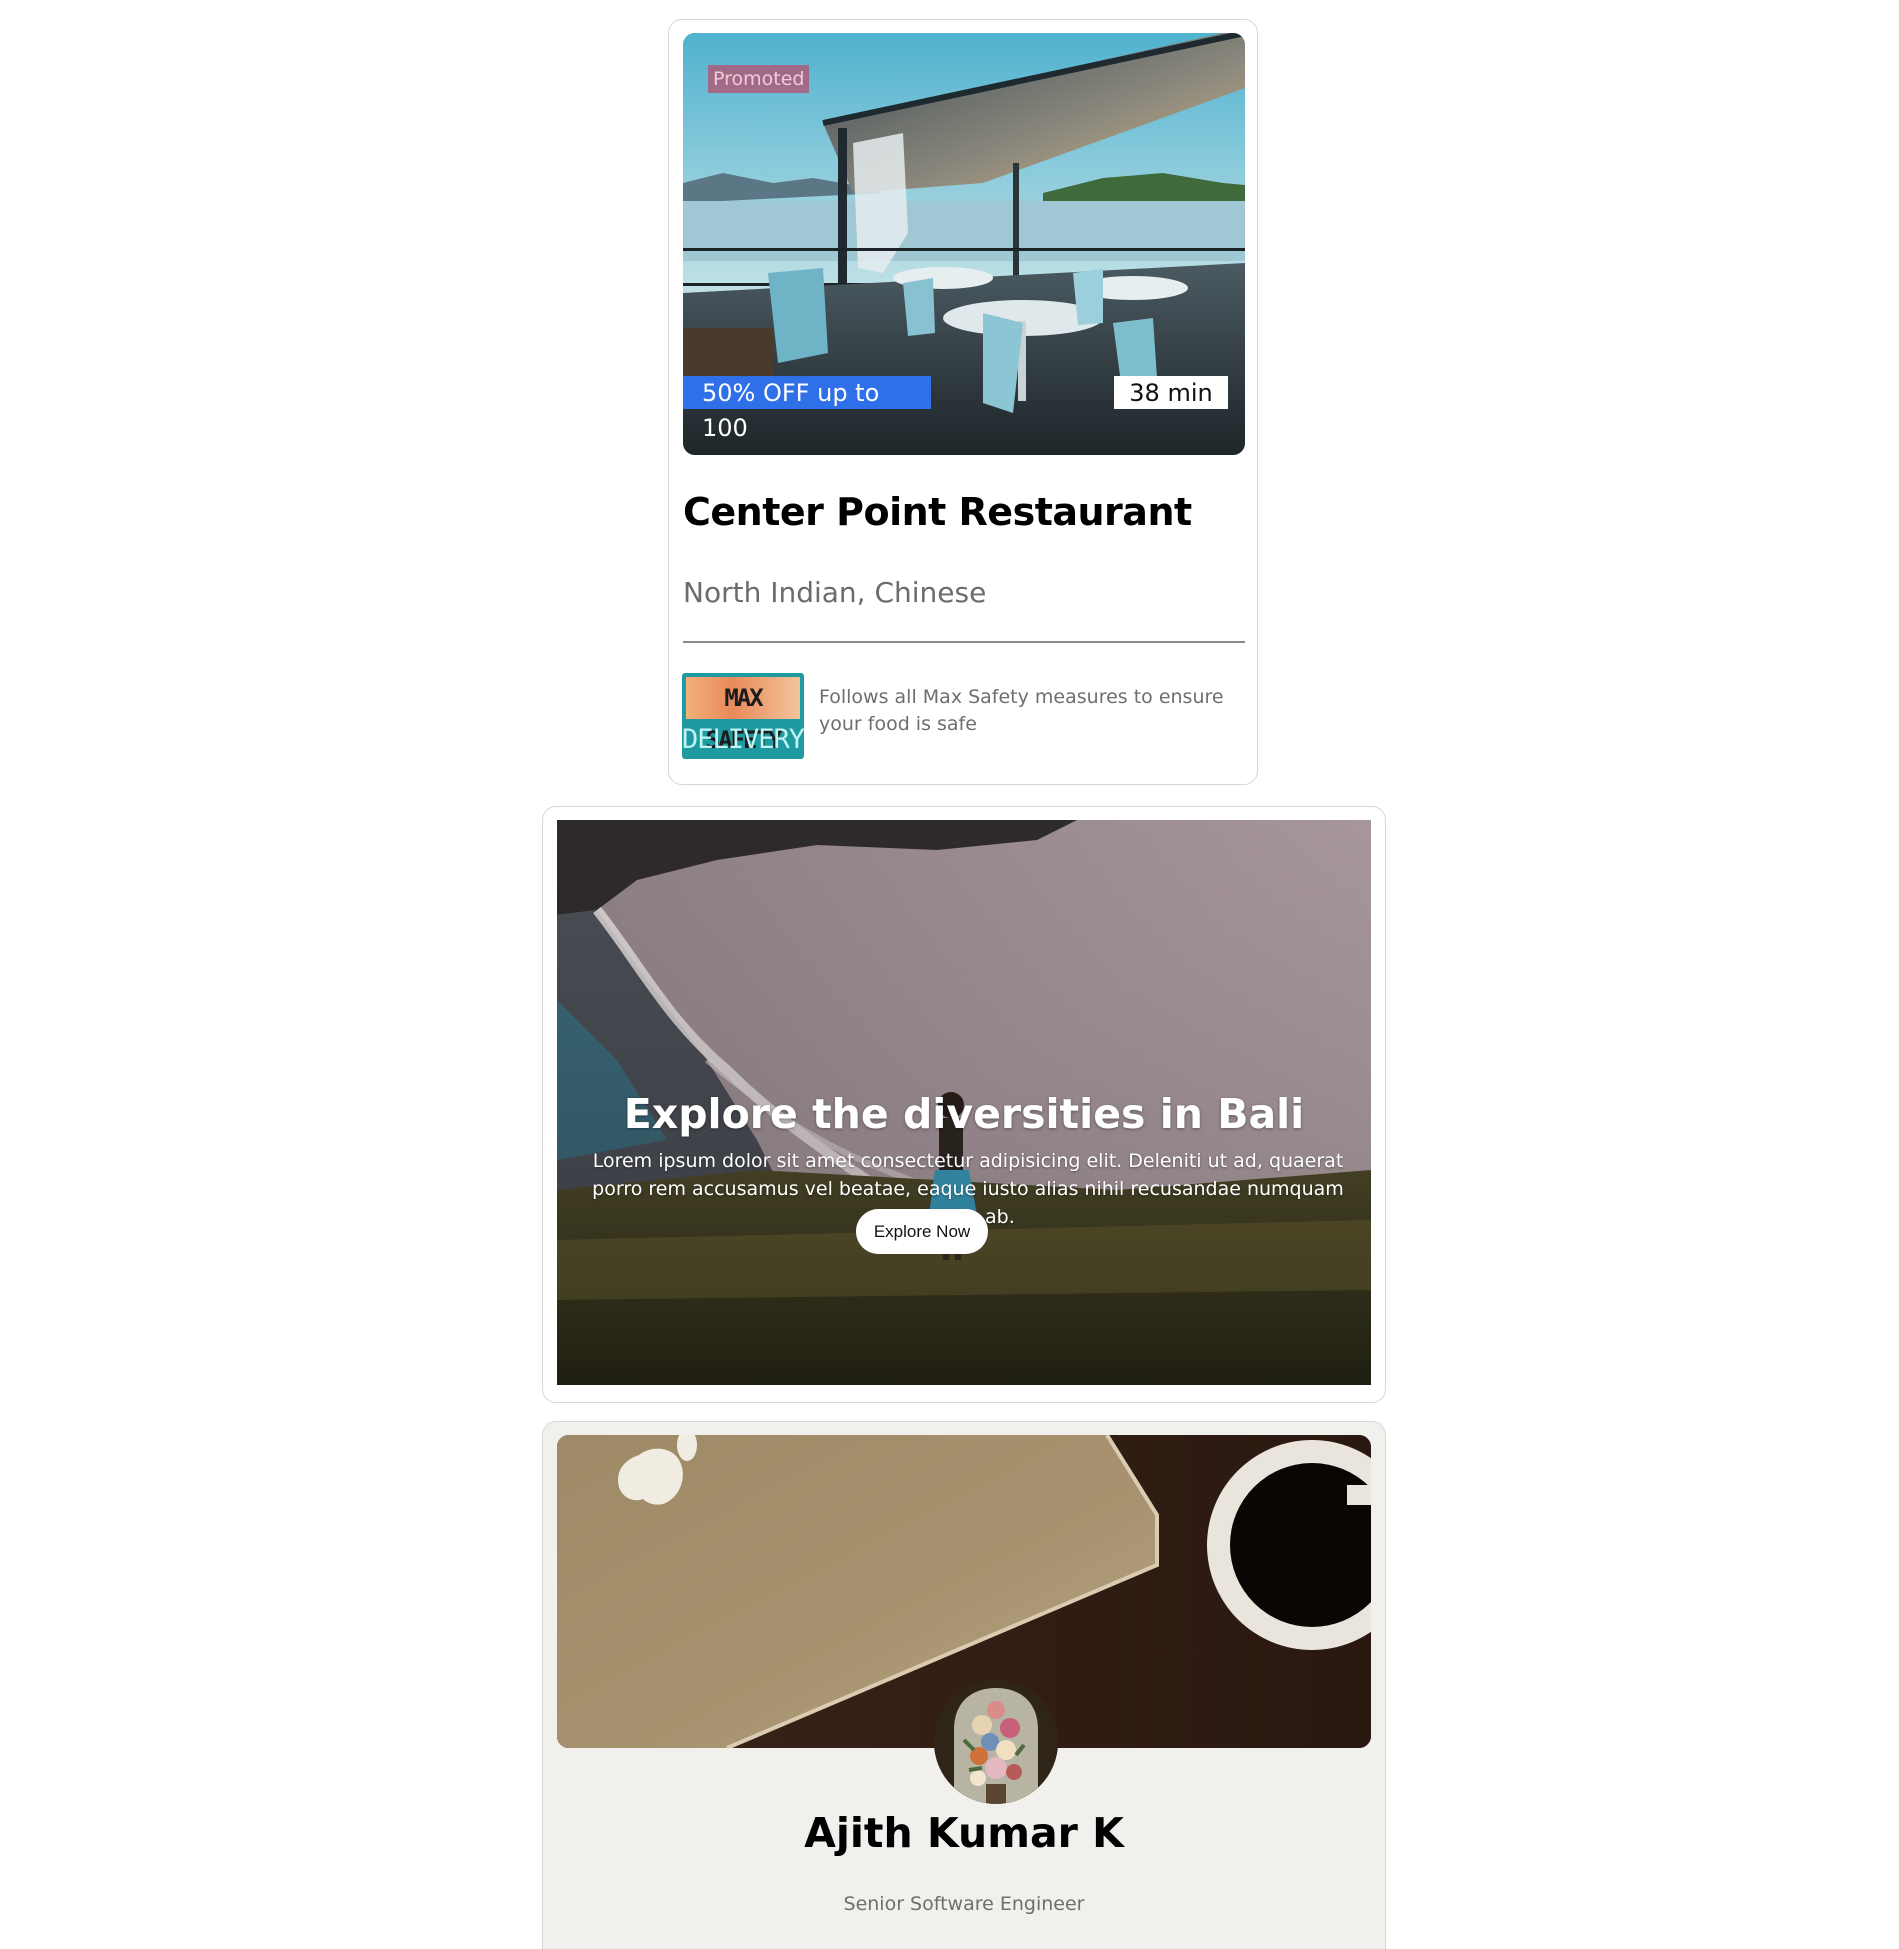  What do you see at coordinates (964, 642) in the screenshot?
I see `divider` at bounding box center [964, 642].